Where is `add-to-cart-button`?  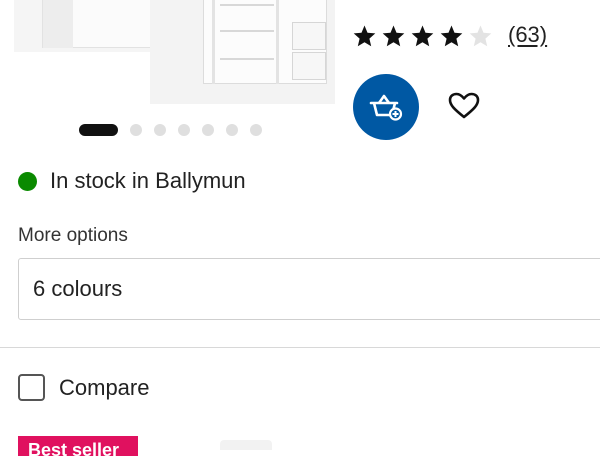 add-to-cart-button is located at coordinates (386, 107).